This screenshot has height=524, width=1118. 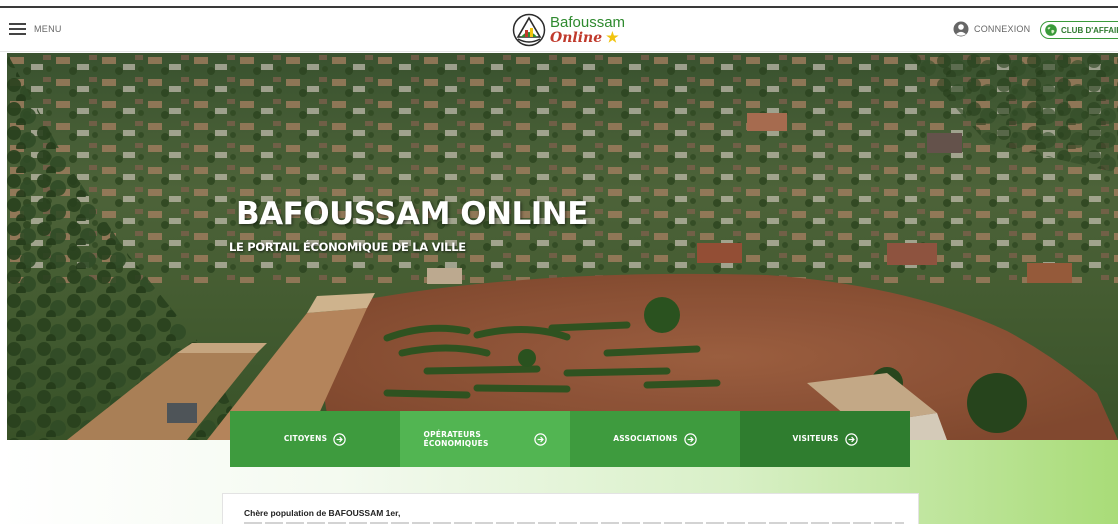 What do you see at coordinates (17, 29) in the screenshot?
I see `hamburger-icon` at bounding box center [17, 29].